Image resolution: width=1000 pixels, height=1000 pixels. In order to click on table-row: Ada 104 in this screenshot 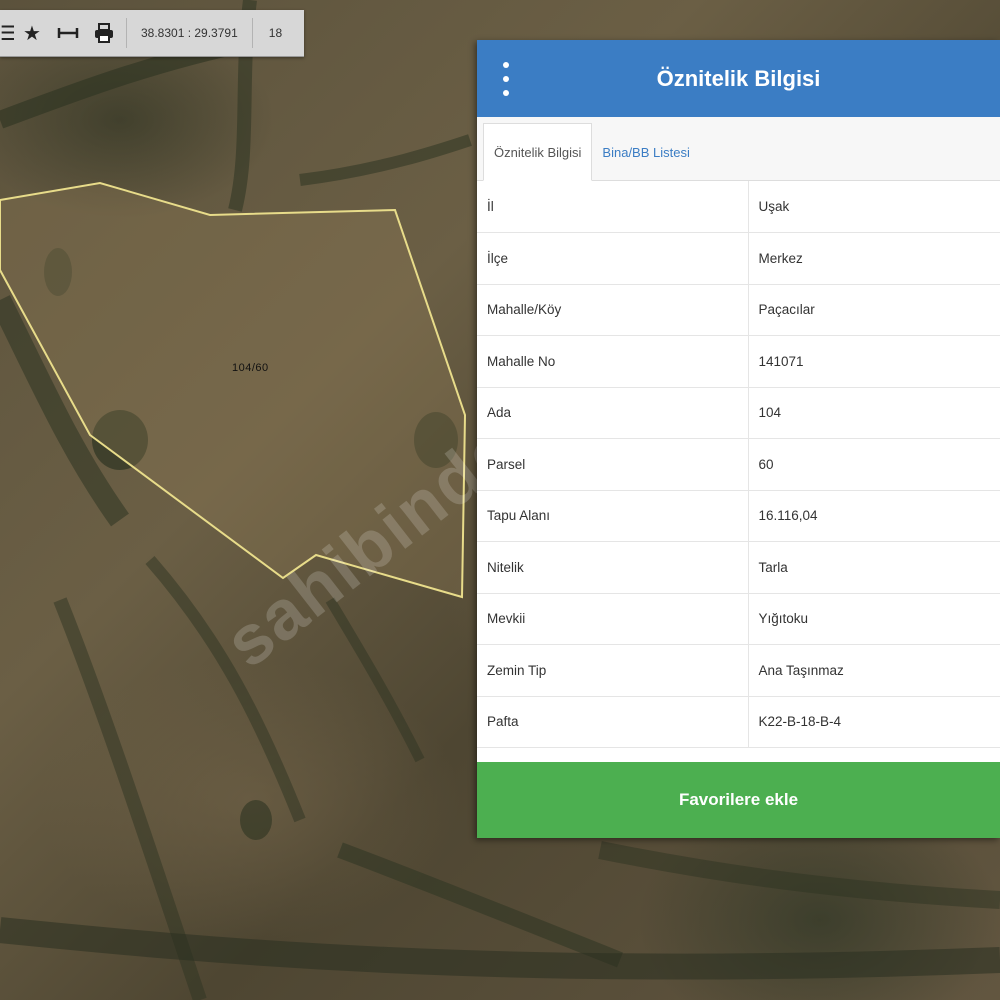, I will do `click(738, 413)`.